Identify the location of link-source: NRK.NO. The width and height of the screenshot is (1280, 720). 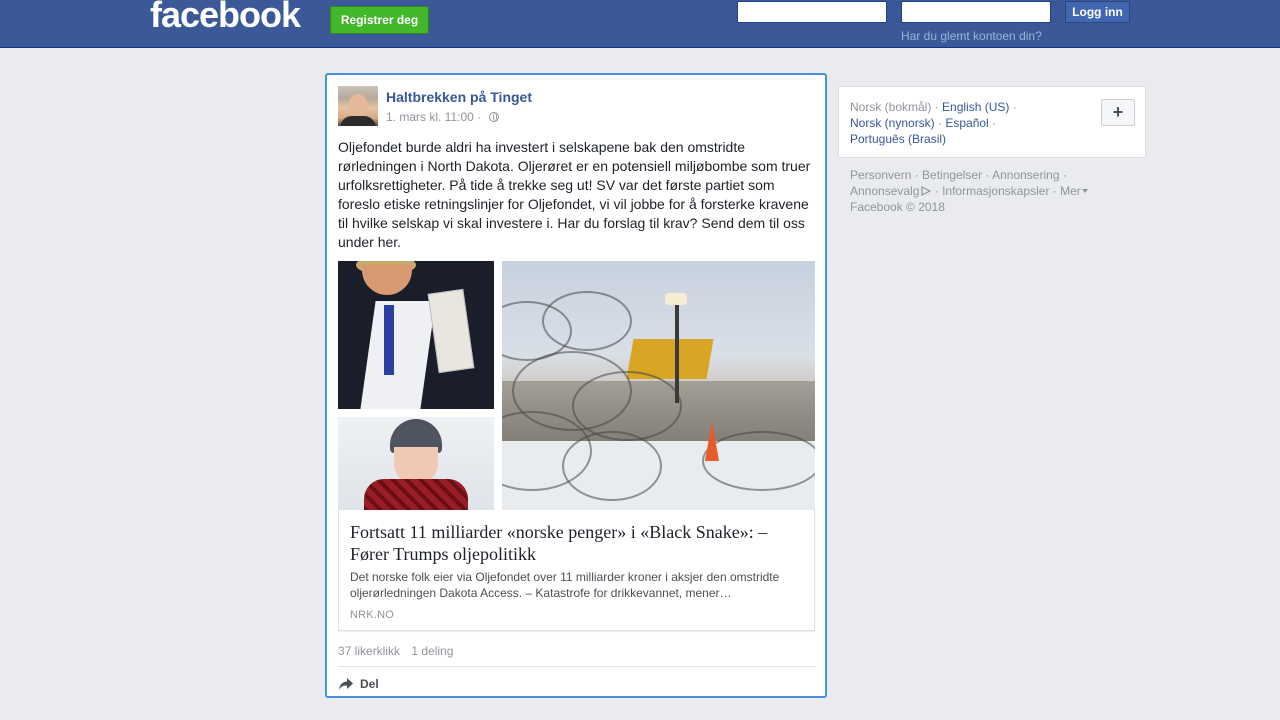
(372, 615).